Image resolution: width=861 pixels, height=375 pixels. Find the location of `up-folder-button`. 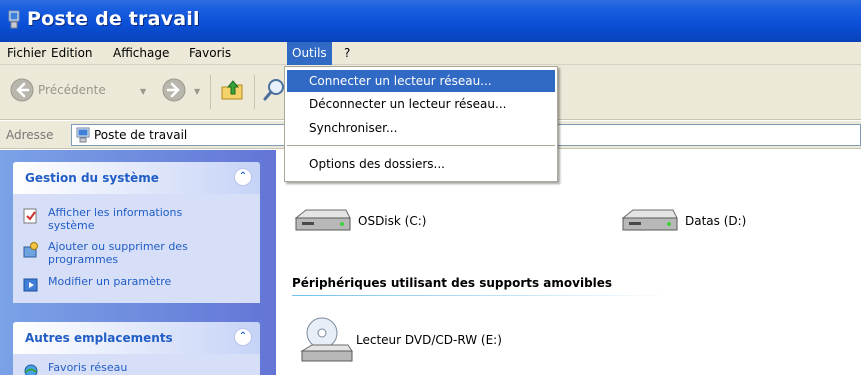

up-folder-button is located at coordinates (233, 90).